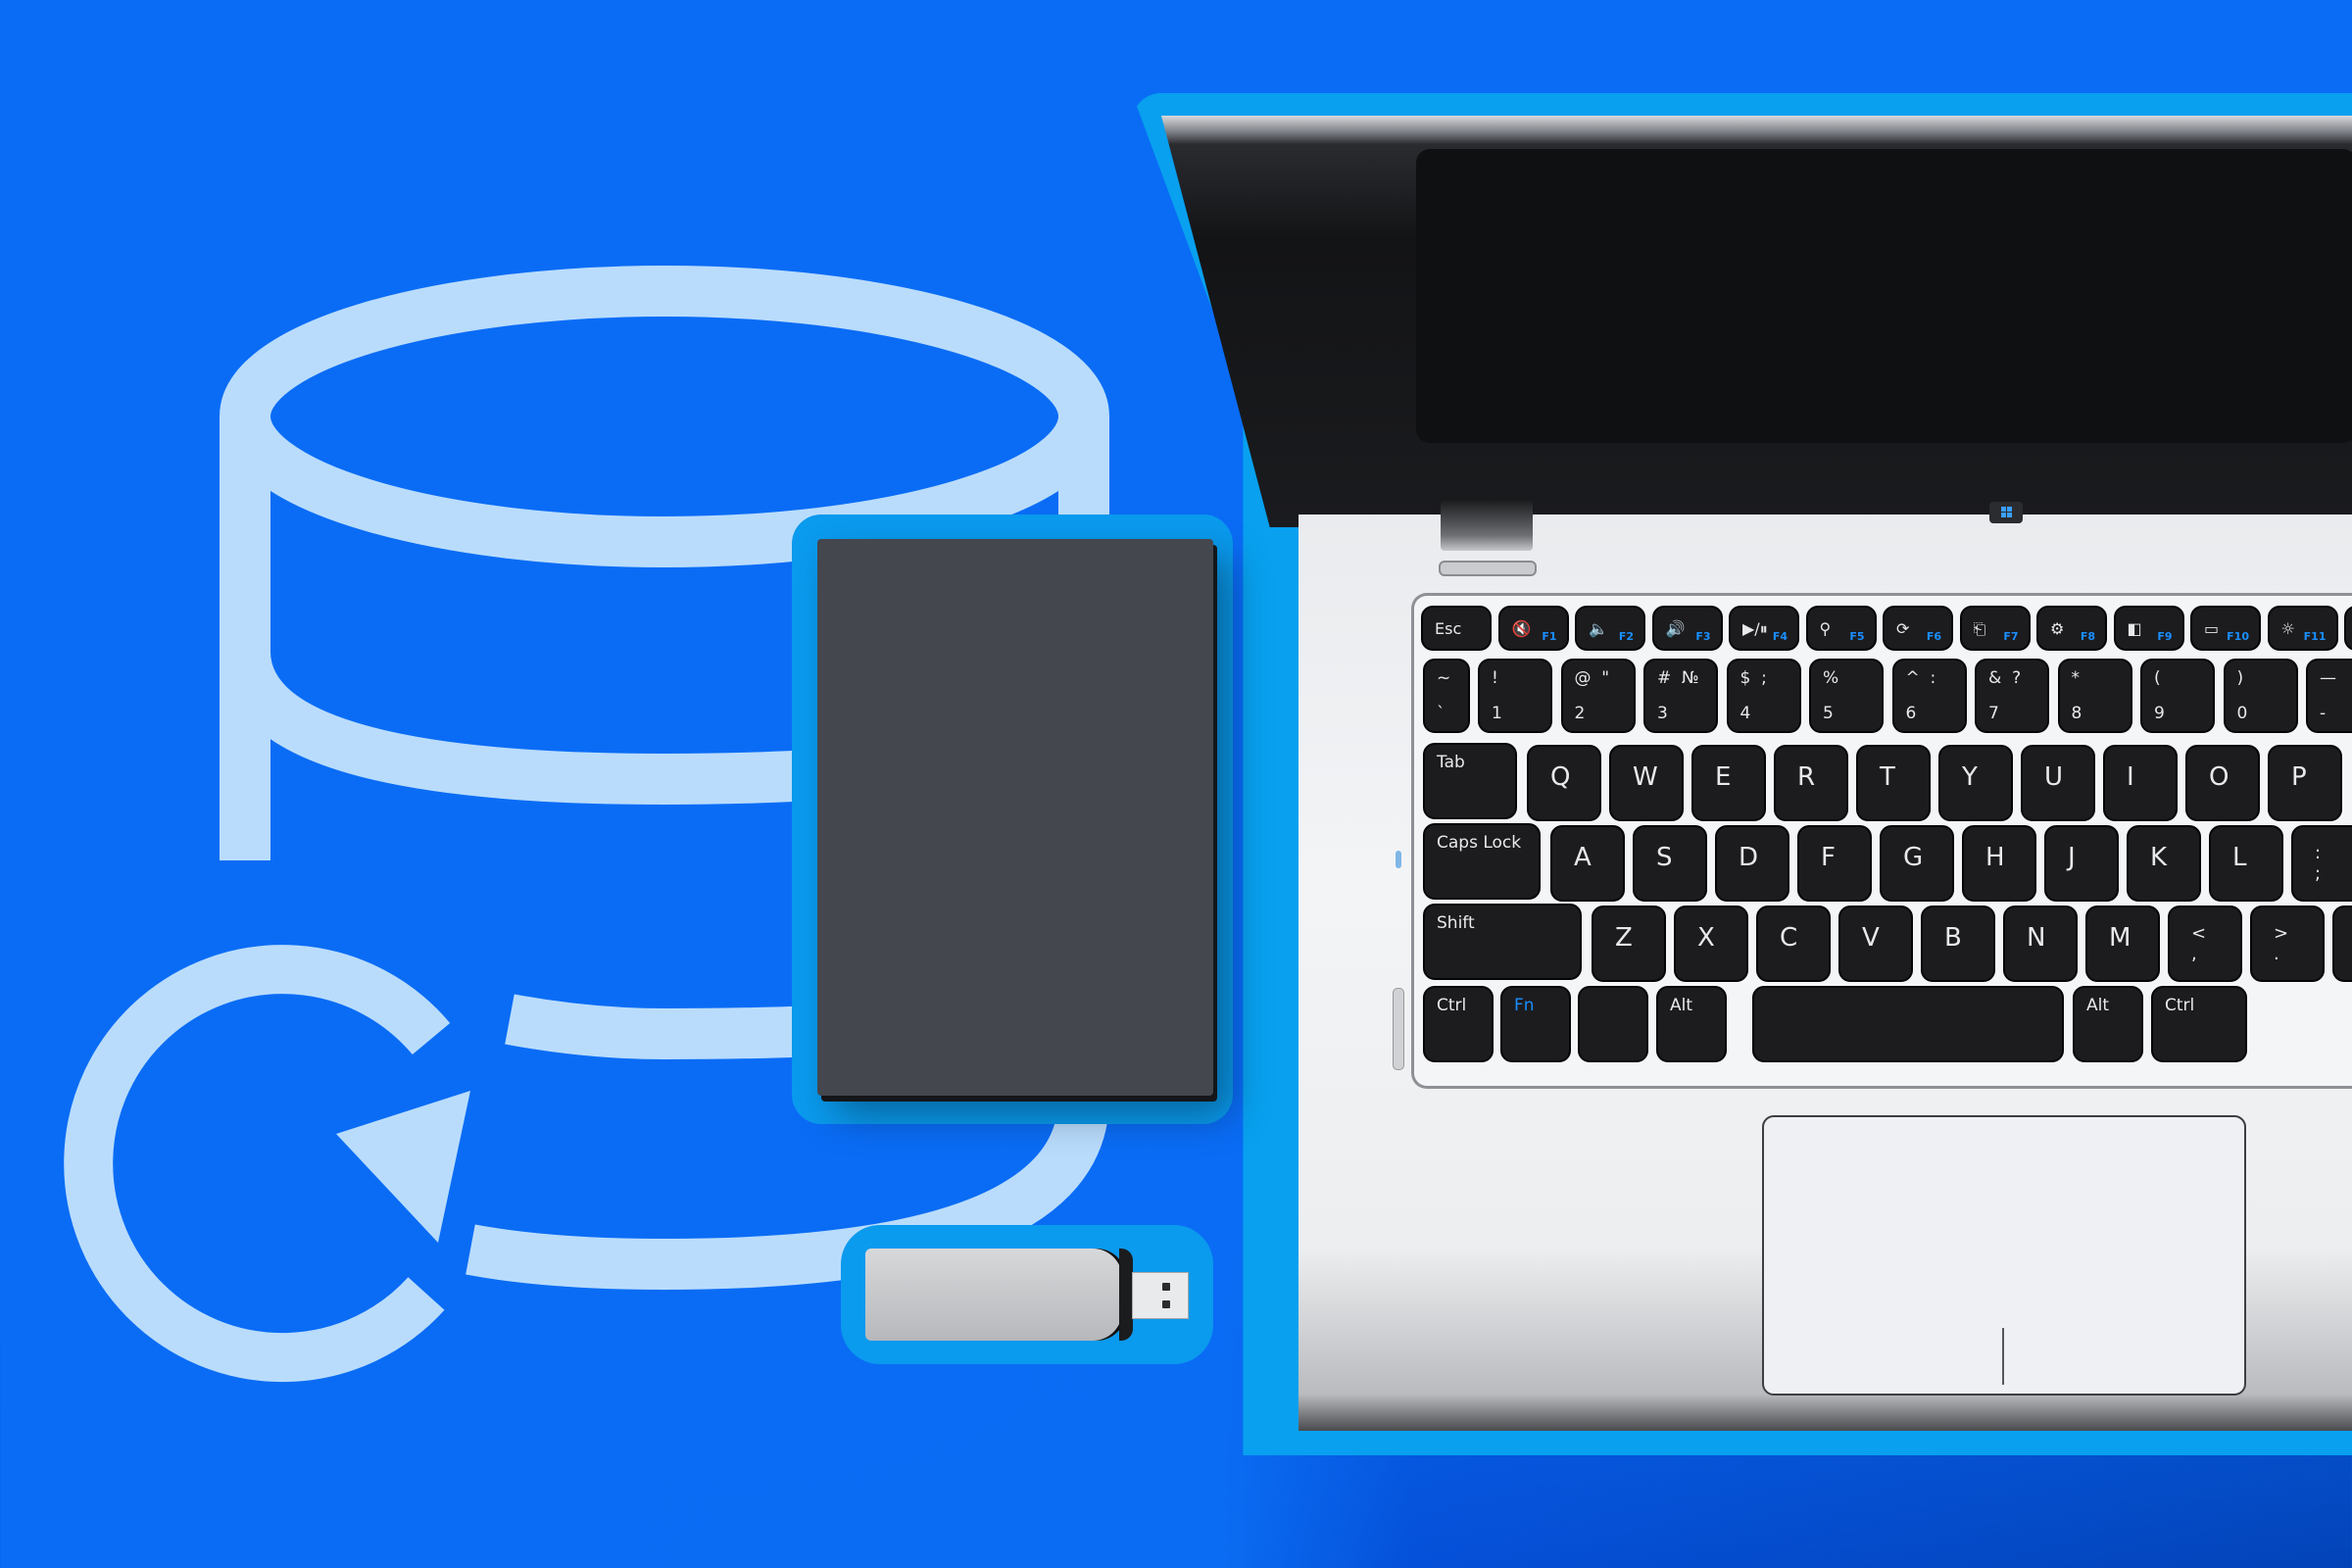 The height and width of the screenshot is (1568, 2352). Describe the element at coordinates (2219, 777) in the screenshot. I see `key-label: O` at that location.